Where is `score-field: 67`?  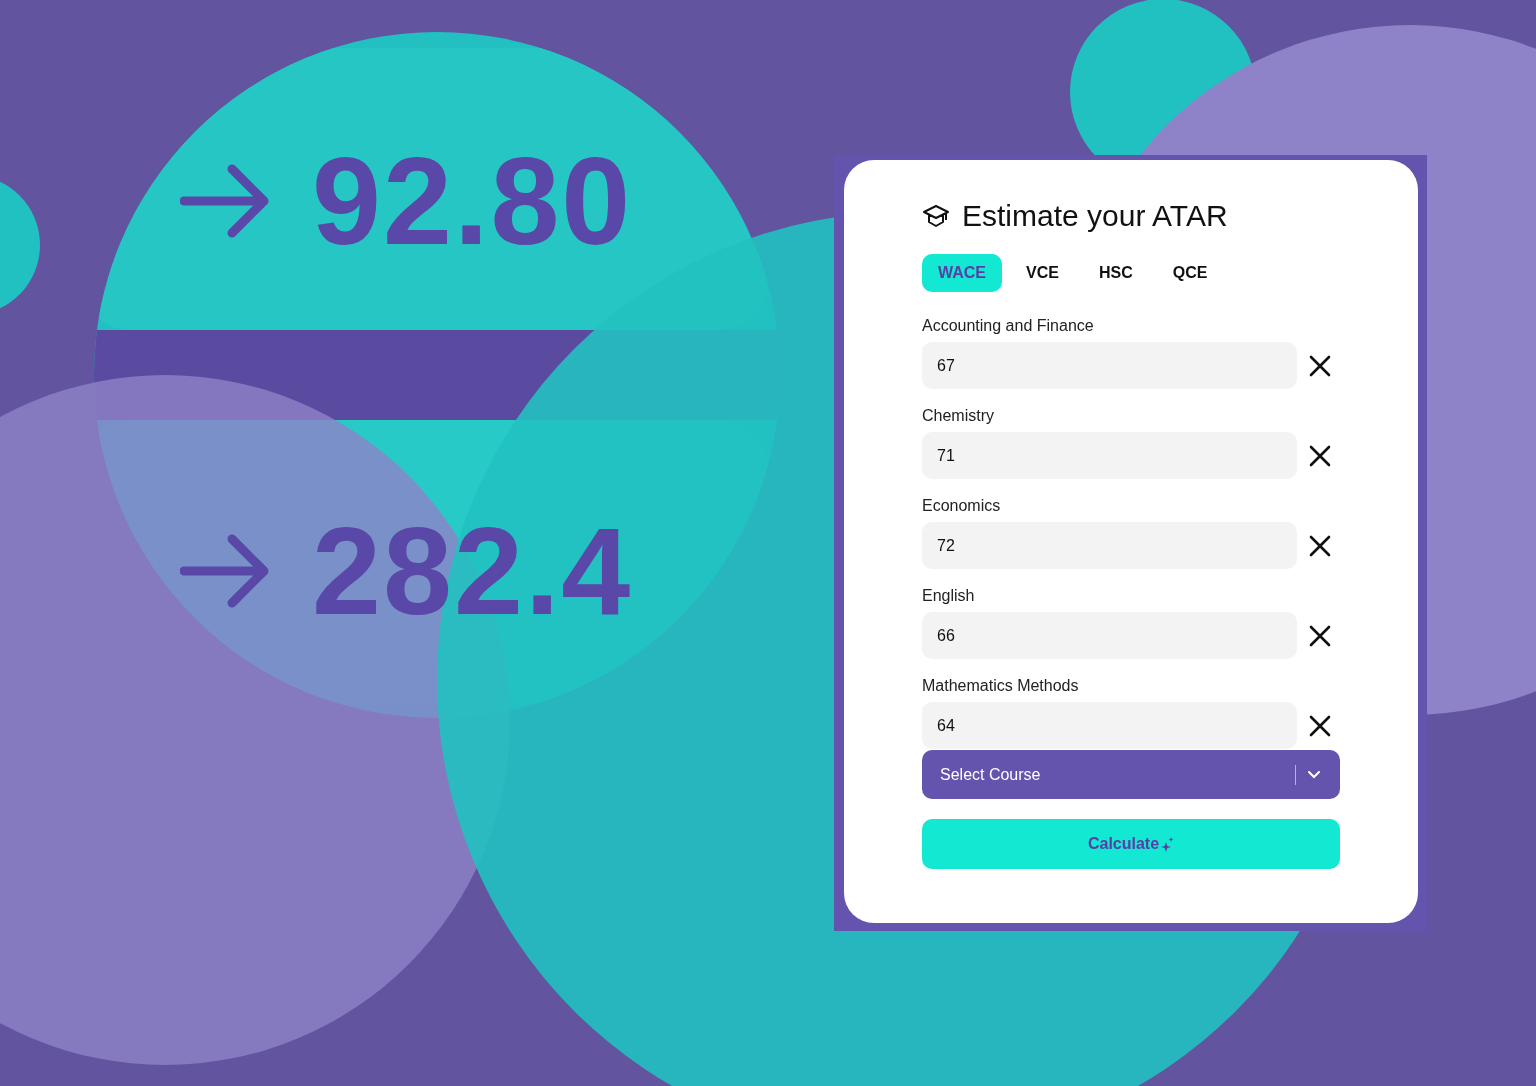
score-field: 67 is located at coordinates (1109, 365).